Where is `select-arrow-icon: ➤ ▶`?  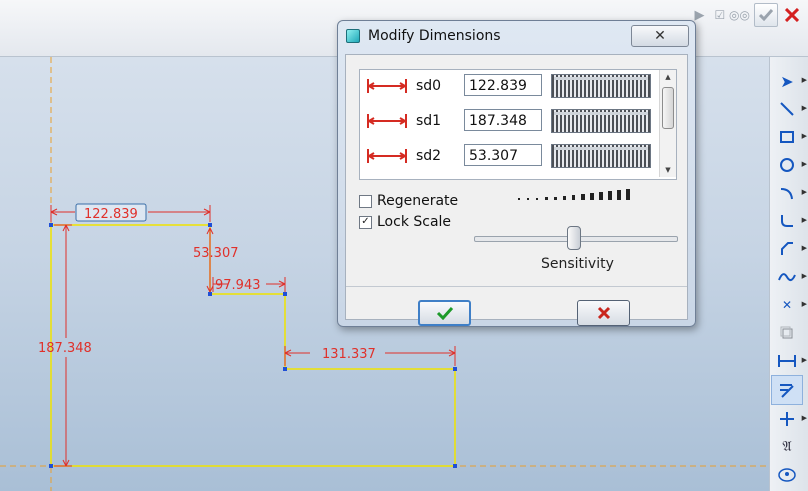
select-arrow-icon: ➤ ▶ is located at coordinates (788, 81).